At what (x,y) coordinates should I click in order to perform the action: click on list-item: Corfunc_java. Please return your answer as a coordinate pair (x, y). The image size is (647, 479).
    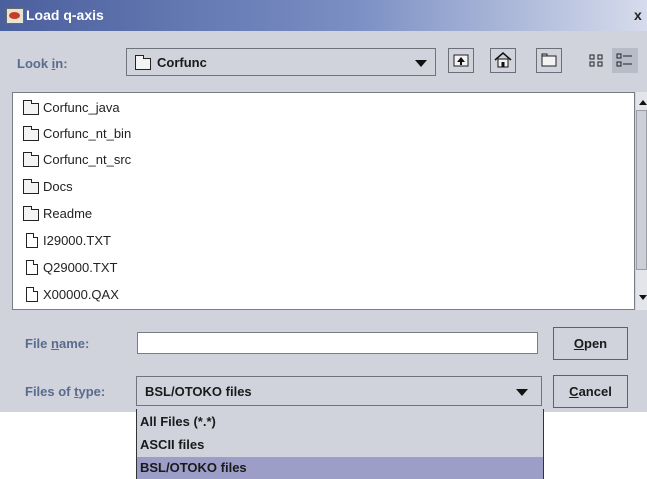
    Looking at the image, I should click on (313, 108).